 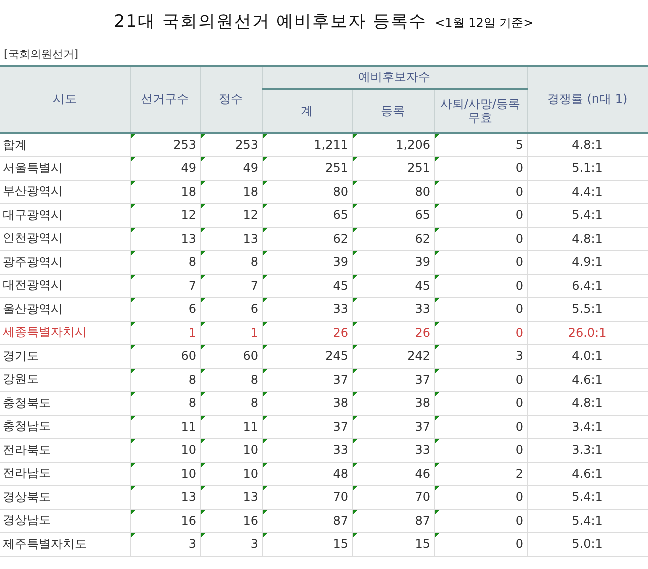 What do you see at coordinates (65, 262) in the screenshot?
I see `table-cell: 광주광역시` at bounding box center [65, 262].